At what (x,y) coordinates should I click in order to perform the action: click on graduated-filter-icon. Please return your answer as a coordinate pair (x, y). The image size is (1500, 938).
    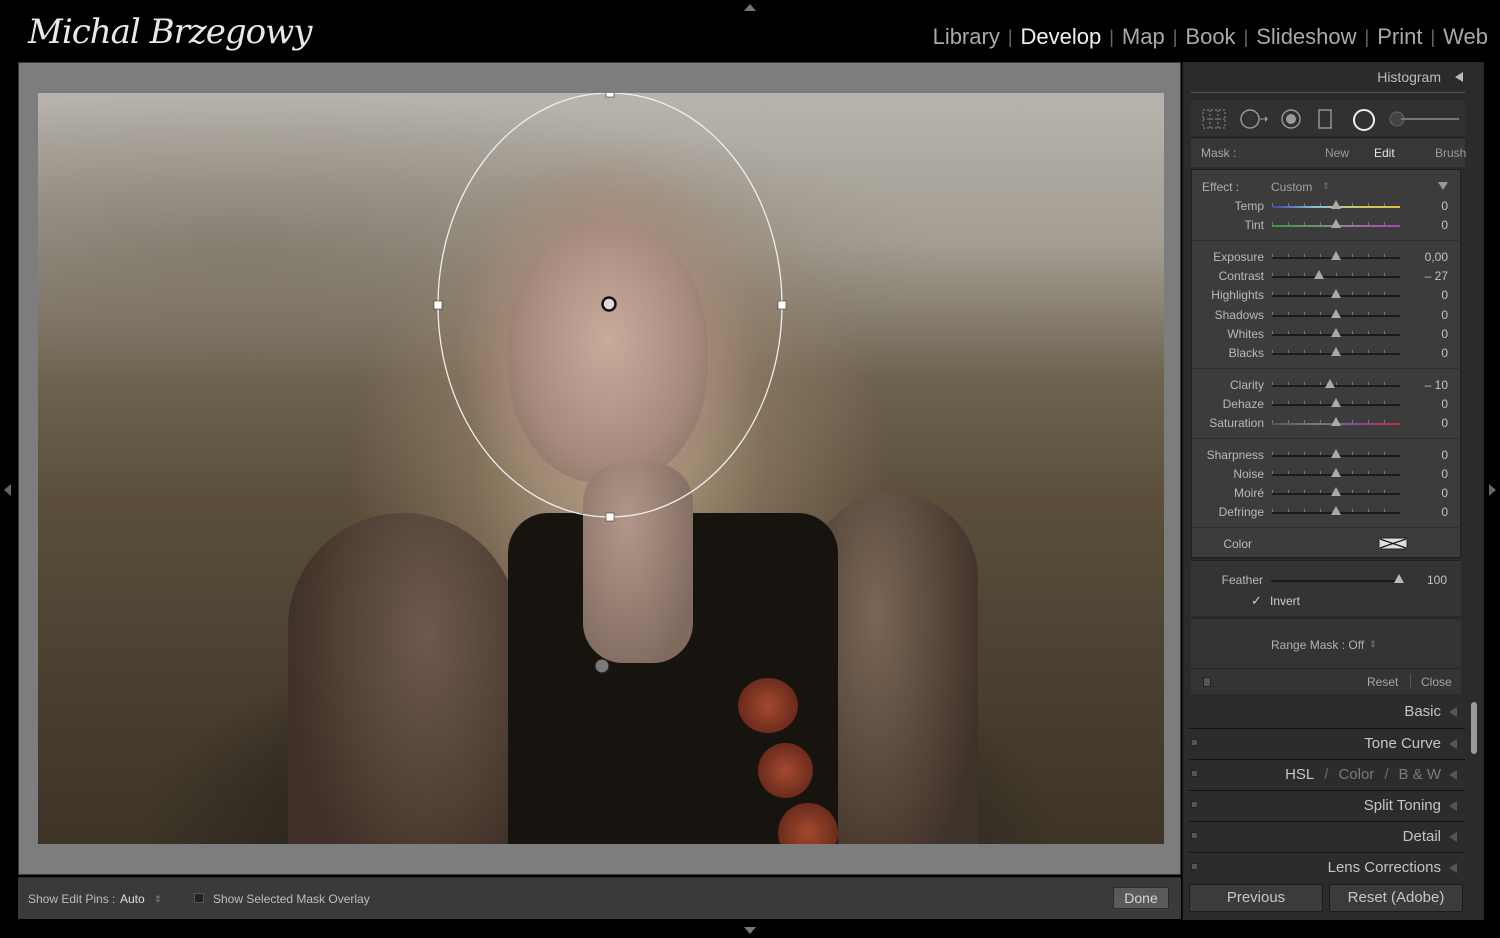
    Looking at the image, I should click on (1325, 119).